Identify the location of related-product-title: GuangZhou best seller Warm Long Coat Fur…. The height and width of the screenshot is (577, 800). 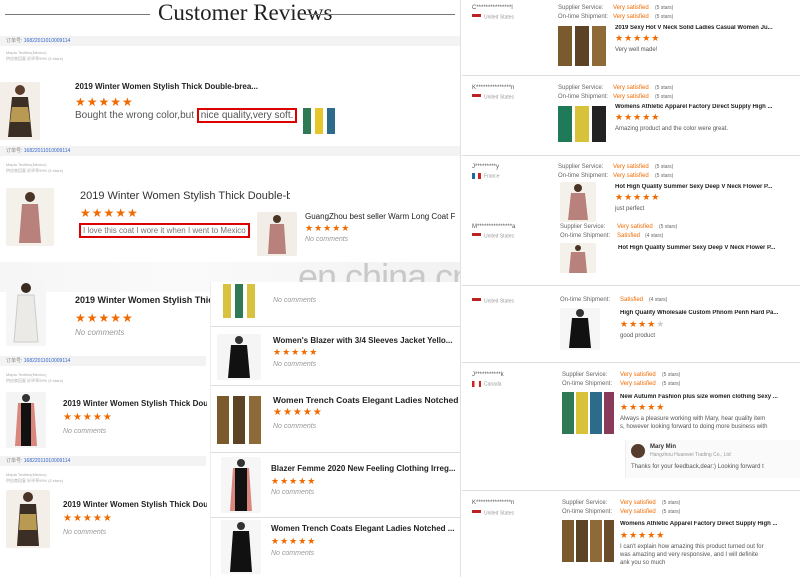
(380, 216).